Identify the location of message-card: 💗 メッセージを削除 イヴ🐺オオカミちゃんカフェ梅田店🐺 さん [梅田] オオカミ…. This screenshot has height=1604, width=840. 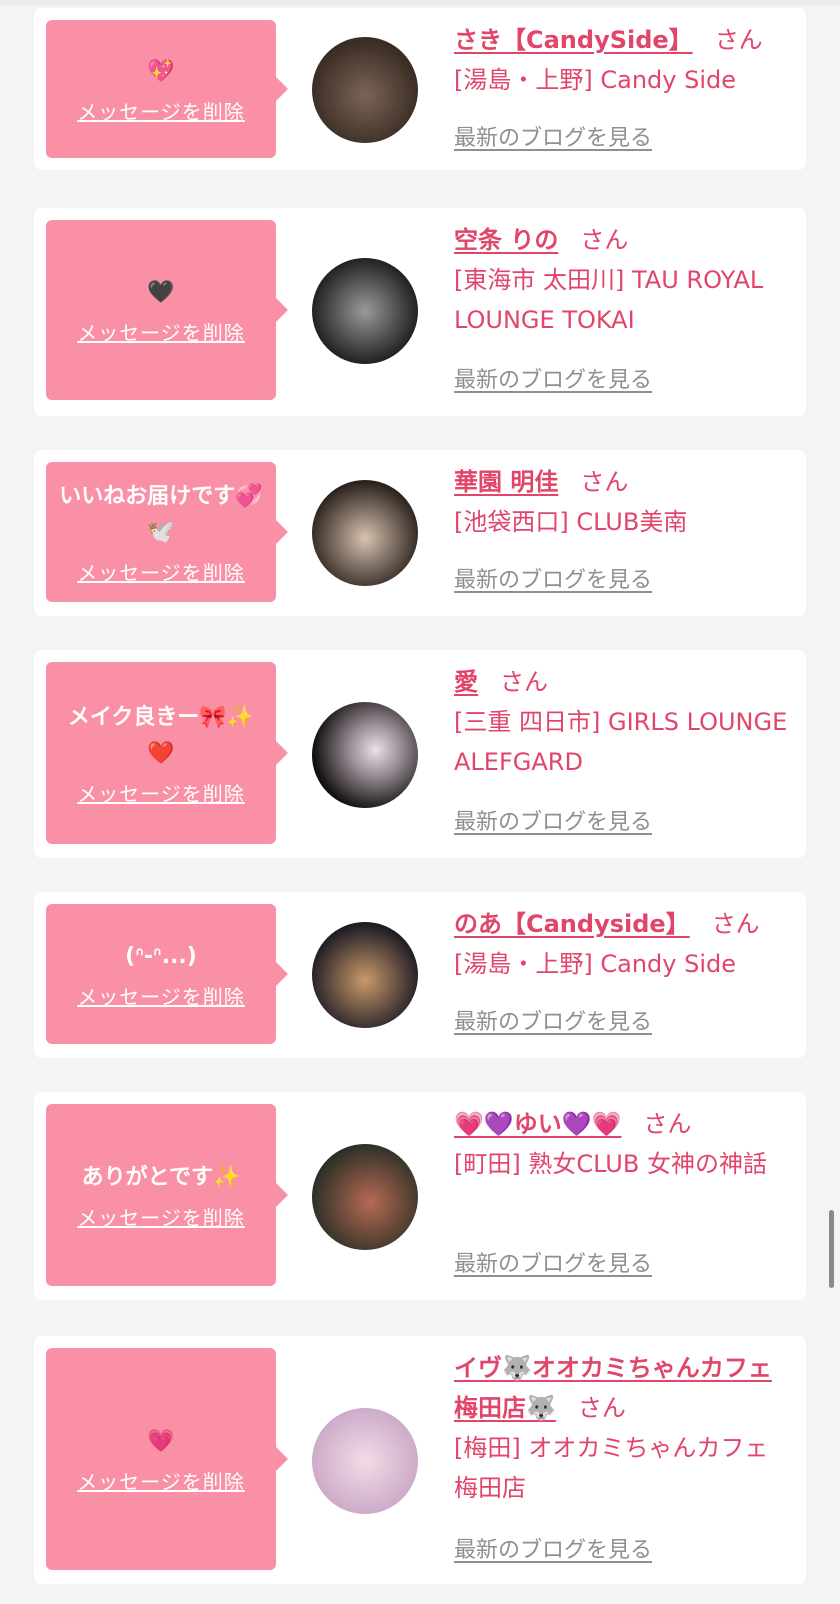
(420, 1460).